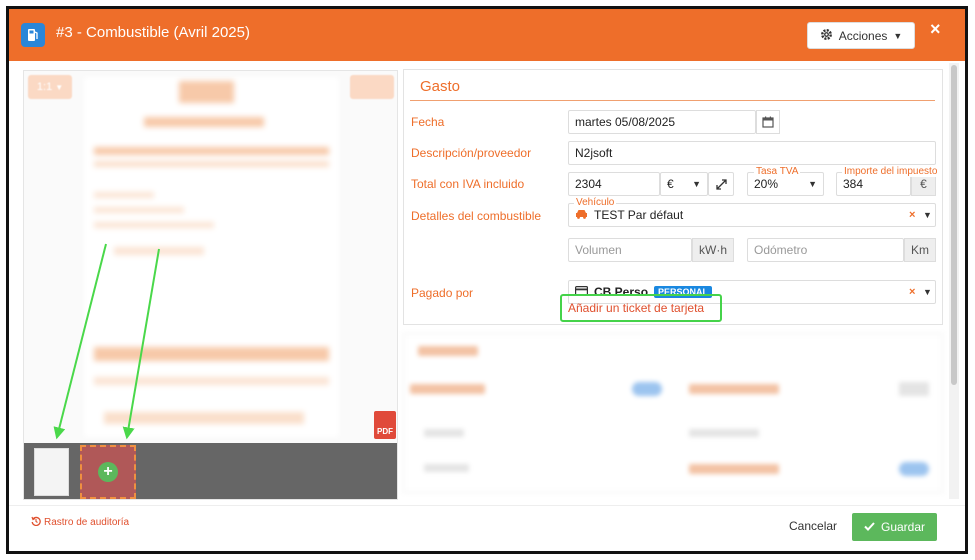  What do you see at coordinates (713, 250) in the screenshot?
I see `volume-unit-addon: kW·h` at bounding box center [713, 250].